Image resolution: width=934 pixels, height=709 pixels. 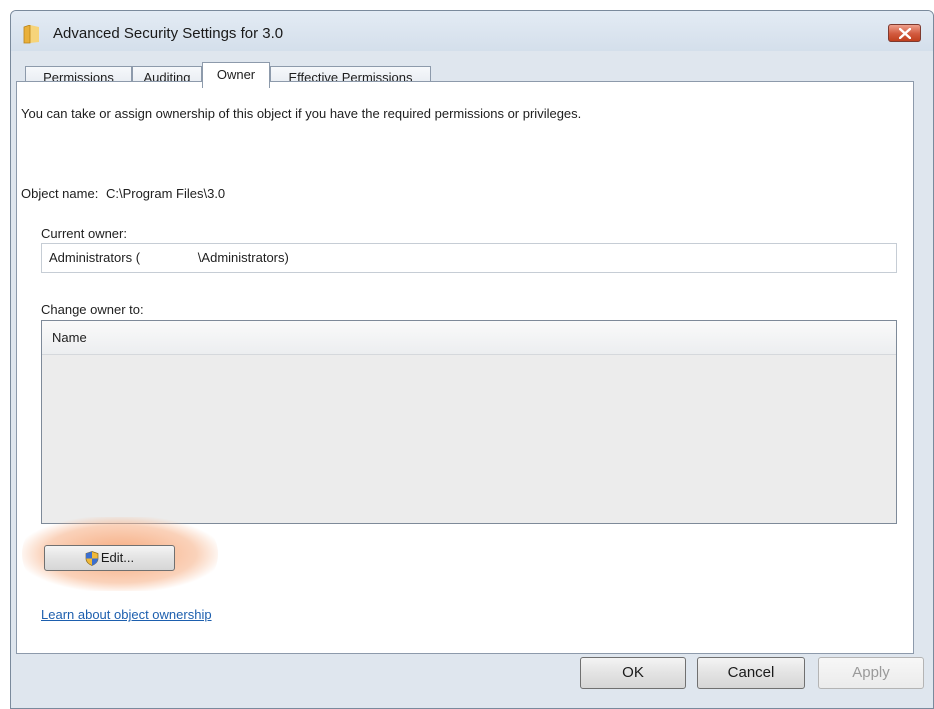 I want to click on cancel-button: Cancel, so click(x=751, y=673).